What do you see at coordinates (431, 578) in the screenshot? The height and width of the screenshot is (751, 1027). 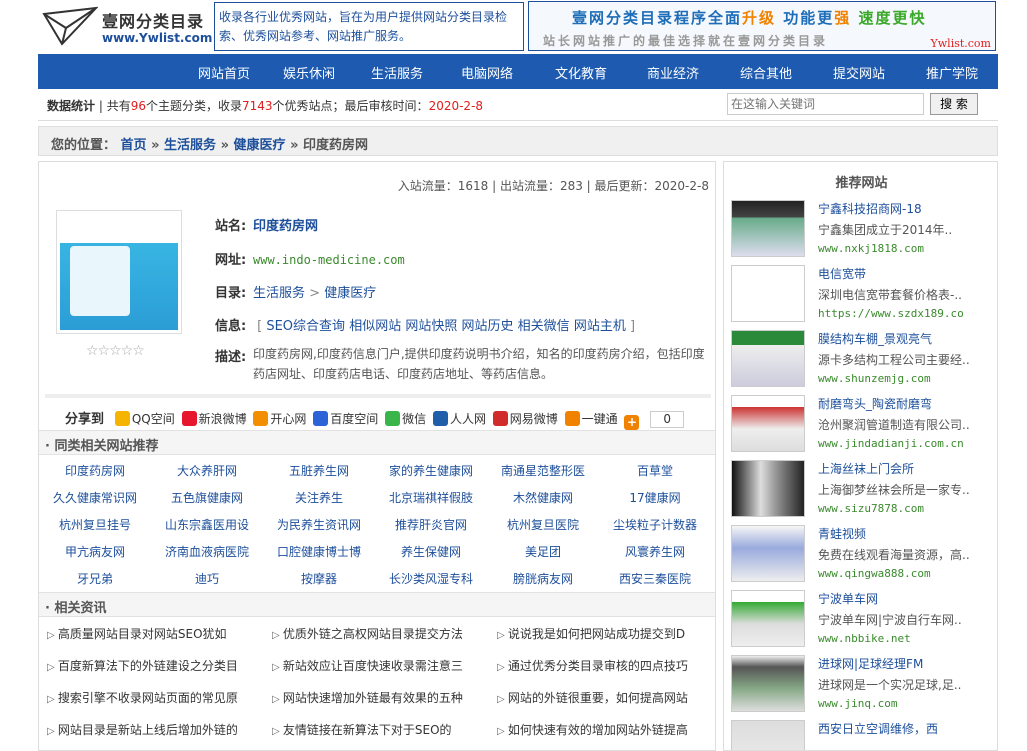 I see `similar-site-link: 长沙类风湿专科` at bounding box center [431, 578].